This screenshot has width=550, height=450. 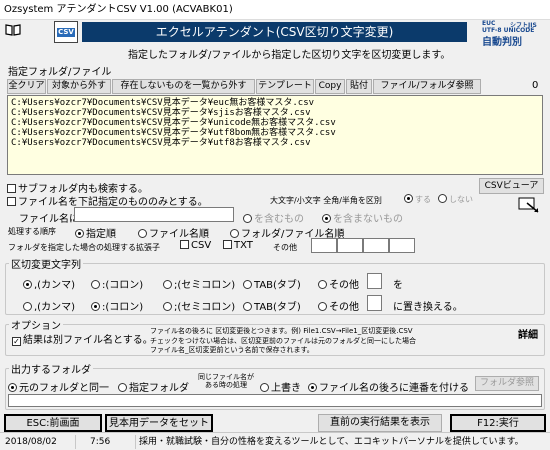 I want to click on ext-txt-label: TXT, so click(x=243, y=245).